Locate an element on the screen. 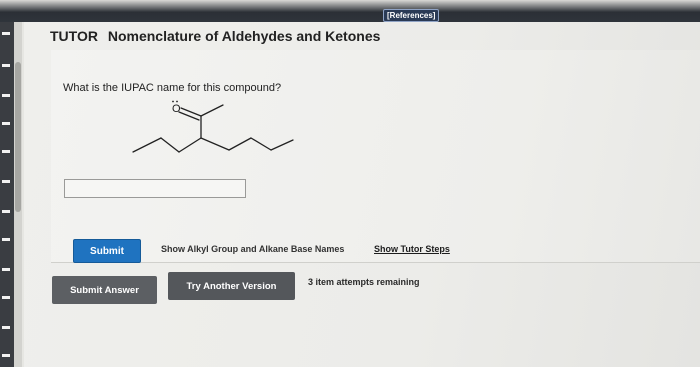 This screenshot has height=367, width=700. vertical-scrollbar is located at coordinates (18, 194).